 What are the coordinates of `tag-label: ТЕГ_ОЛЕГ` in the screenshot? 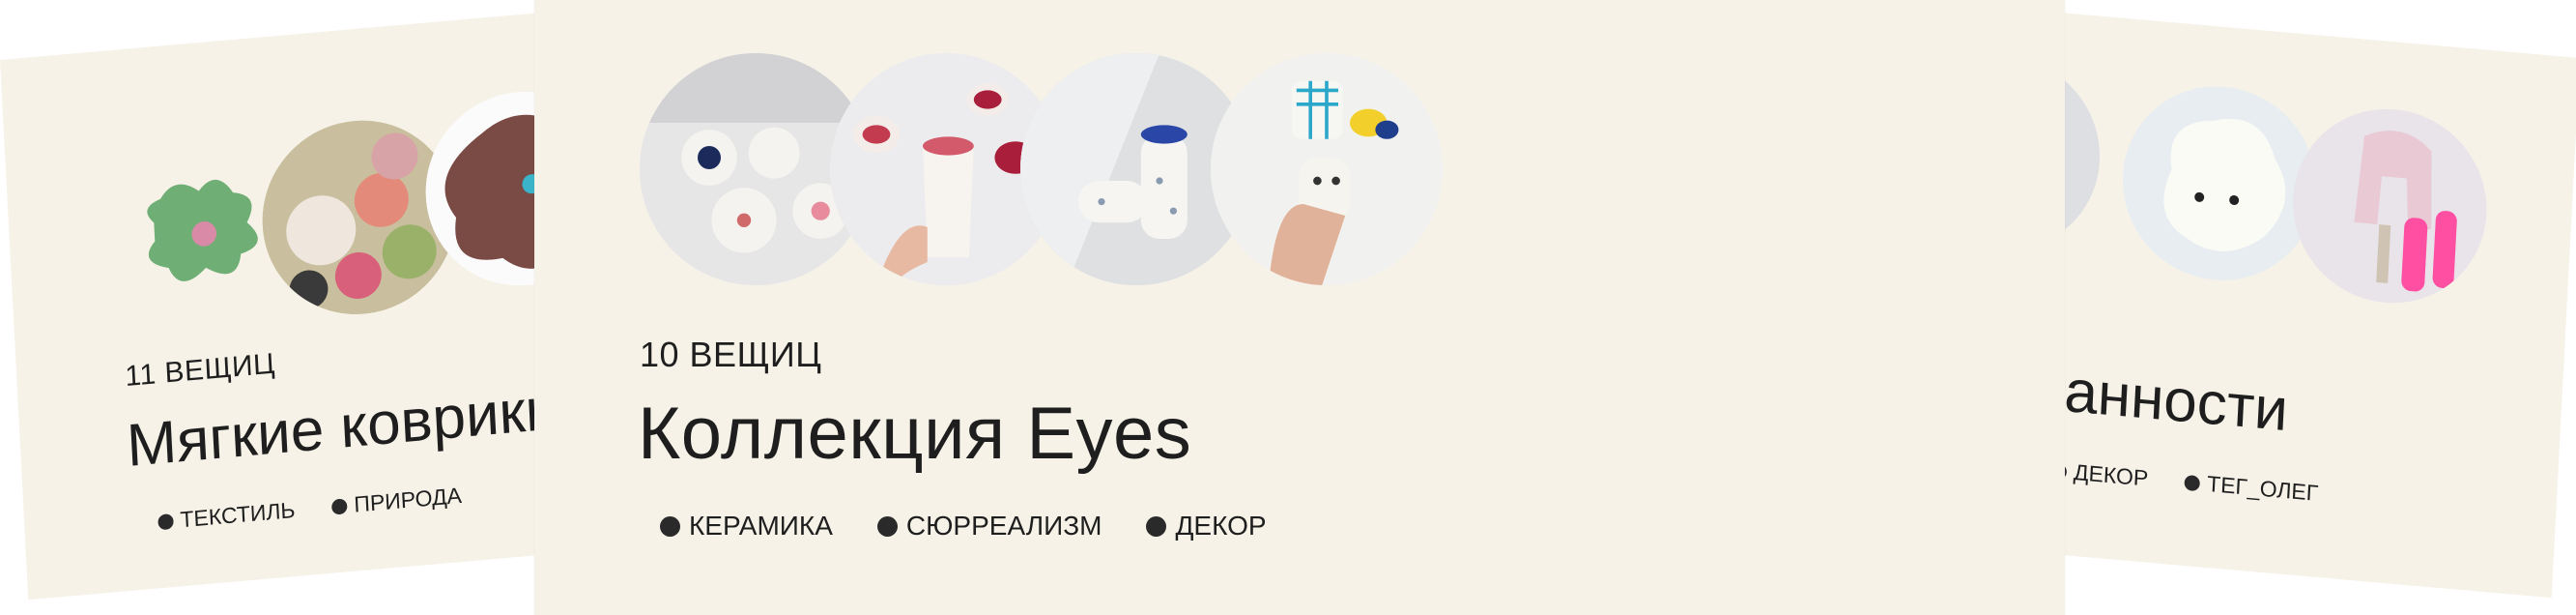 It's located at (2263, 488).